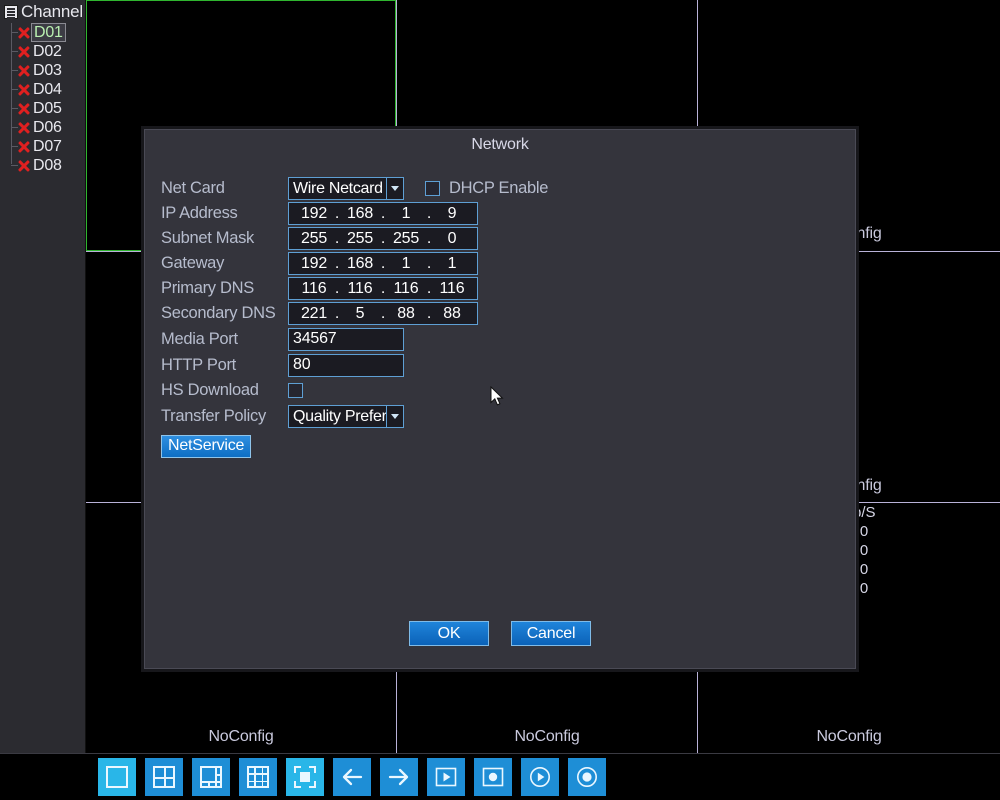 The height and width of the screenshot is (800, 1000). I want to click on net-card-select: Wire Netcard, so click(346, 188).